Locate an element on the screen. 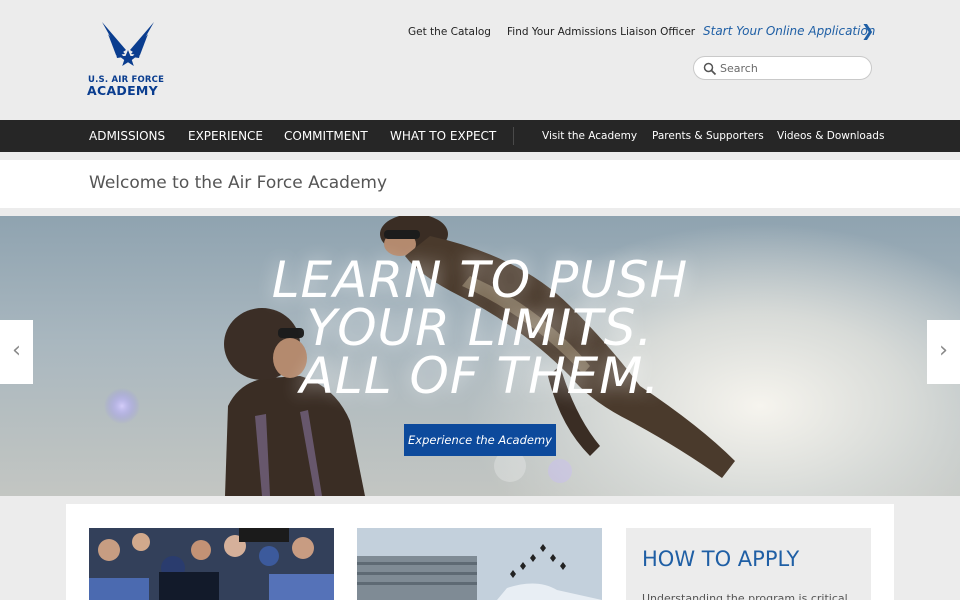 Image resolution: width=960 pixels, height=600 pixels. search-icon is located at coordinates (710, 69).